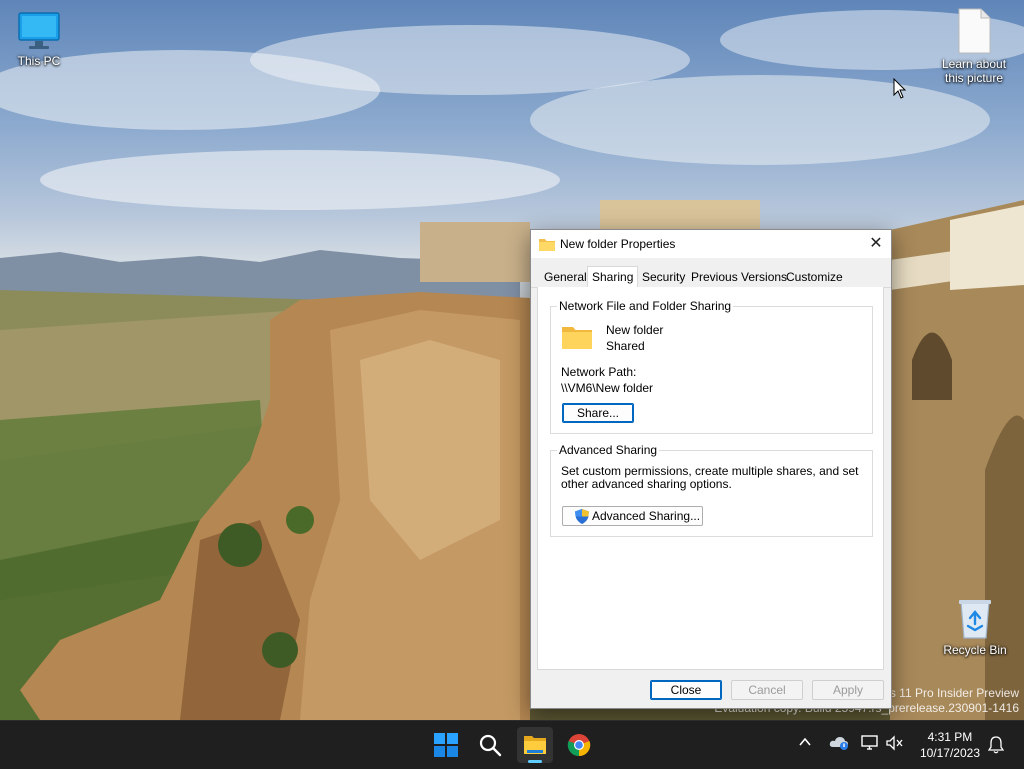  I want to click on tab-previous-versions: Previous Versions, so click(739, 277).